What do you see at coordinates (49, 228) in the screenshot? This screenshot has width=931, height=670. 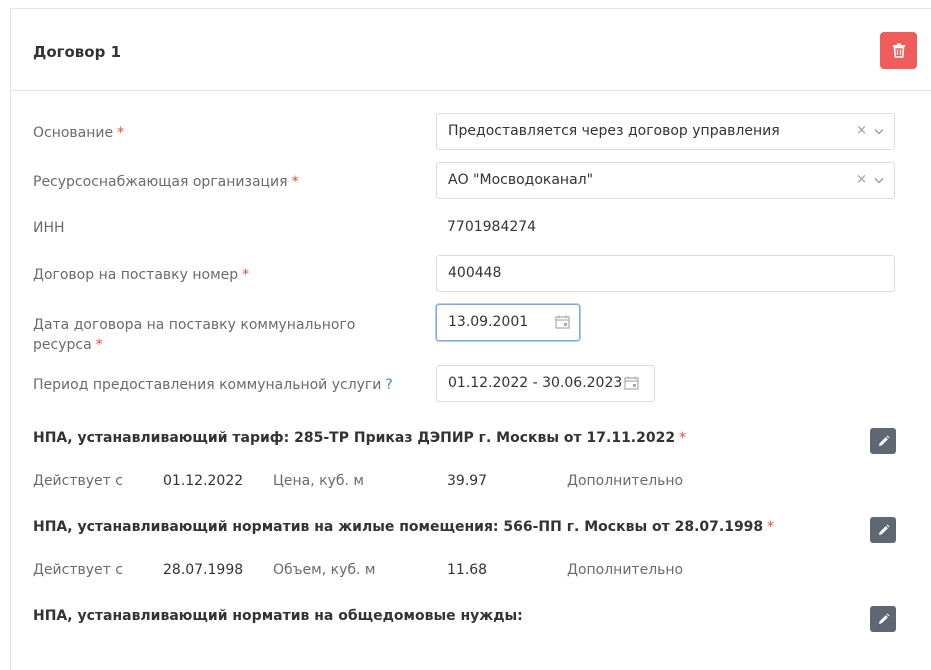 I see `inn-label: ИНН` at bounding box center [49, 228].